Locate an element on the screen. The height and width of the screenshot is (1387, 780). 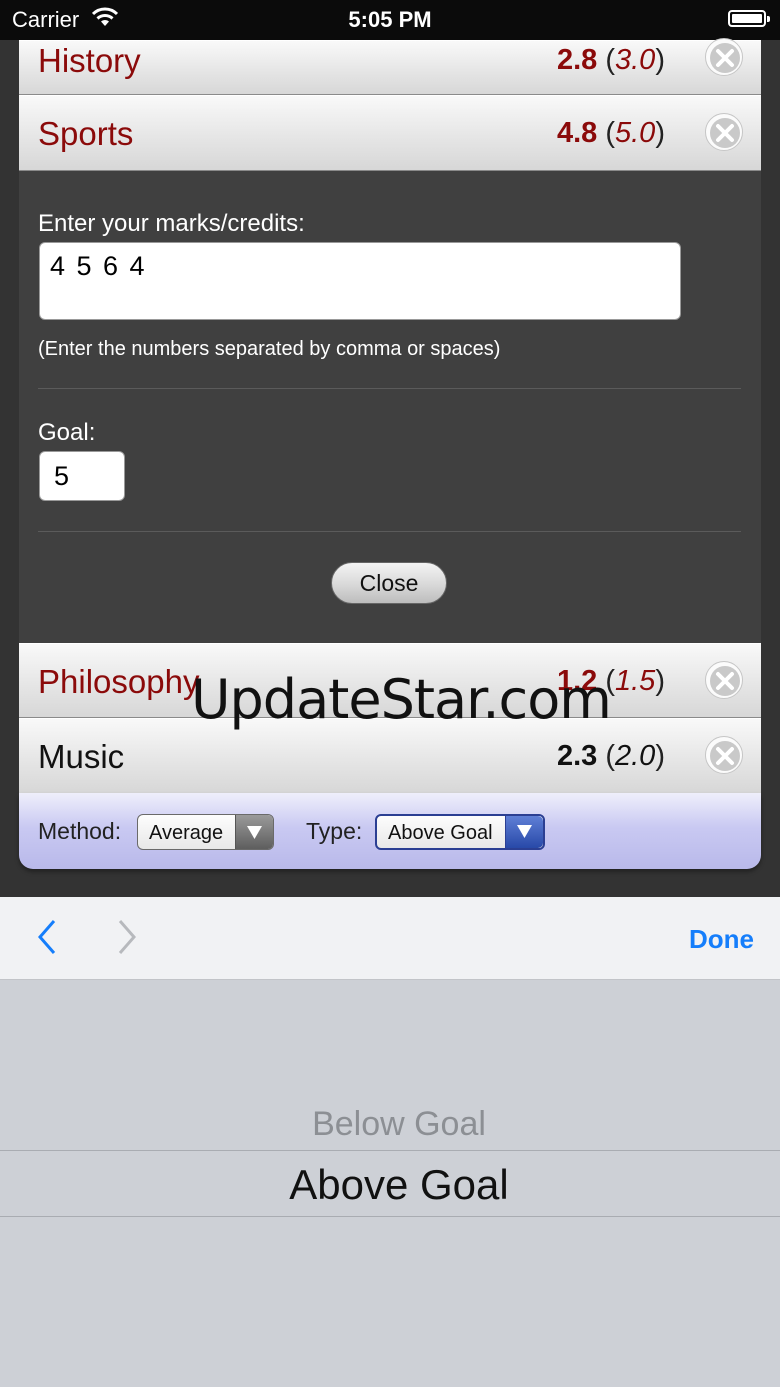
marks-label: Enter your marks/credits: is located at coordinates (171, 223).